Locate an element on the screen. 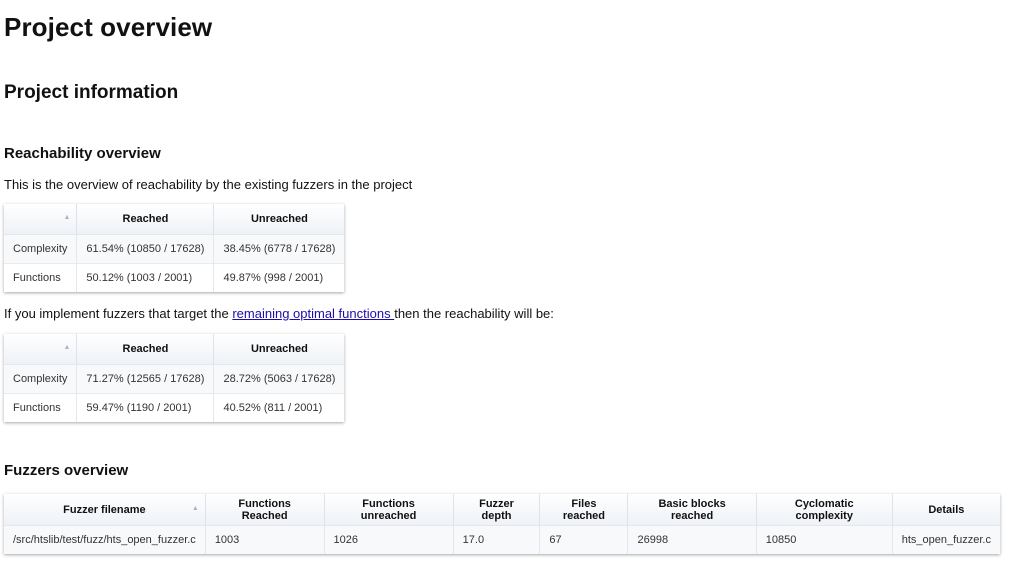 This screenshot has width=1027, height=561. functions-reached-cell: 1003 is located at coordinates (265, 539).